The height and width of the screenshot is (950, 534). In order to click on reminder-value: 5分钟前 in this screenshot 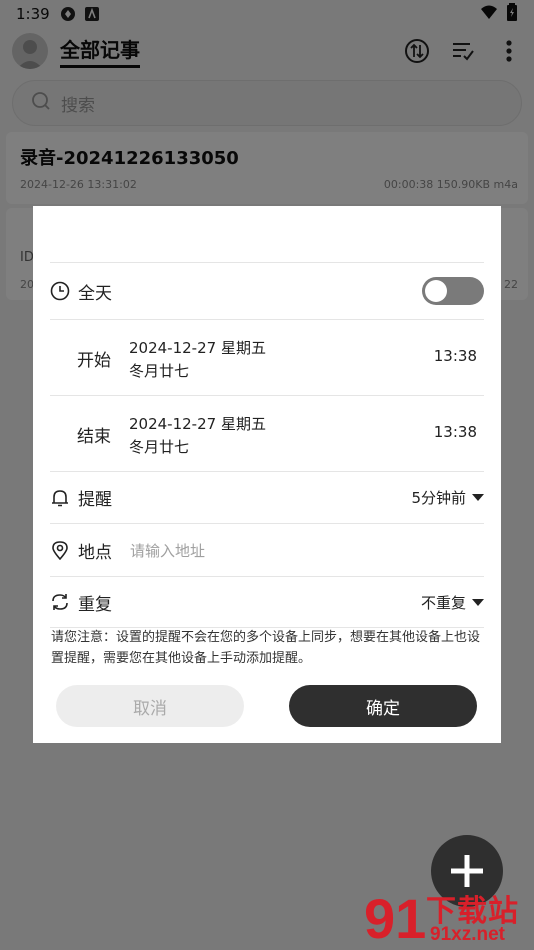, I will do `click(438, 498)`.